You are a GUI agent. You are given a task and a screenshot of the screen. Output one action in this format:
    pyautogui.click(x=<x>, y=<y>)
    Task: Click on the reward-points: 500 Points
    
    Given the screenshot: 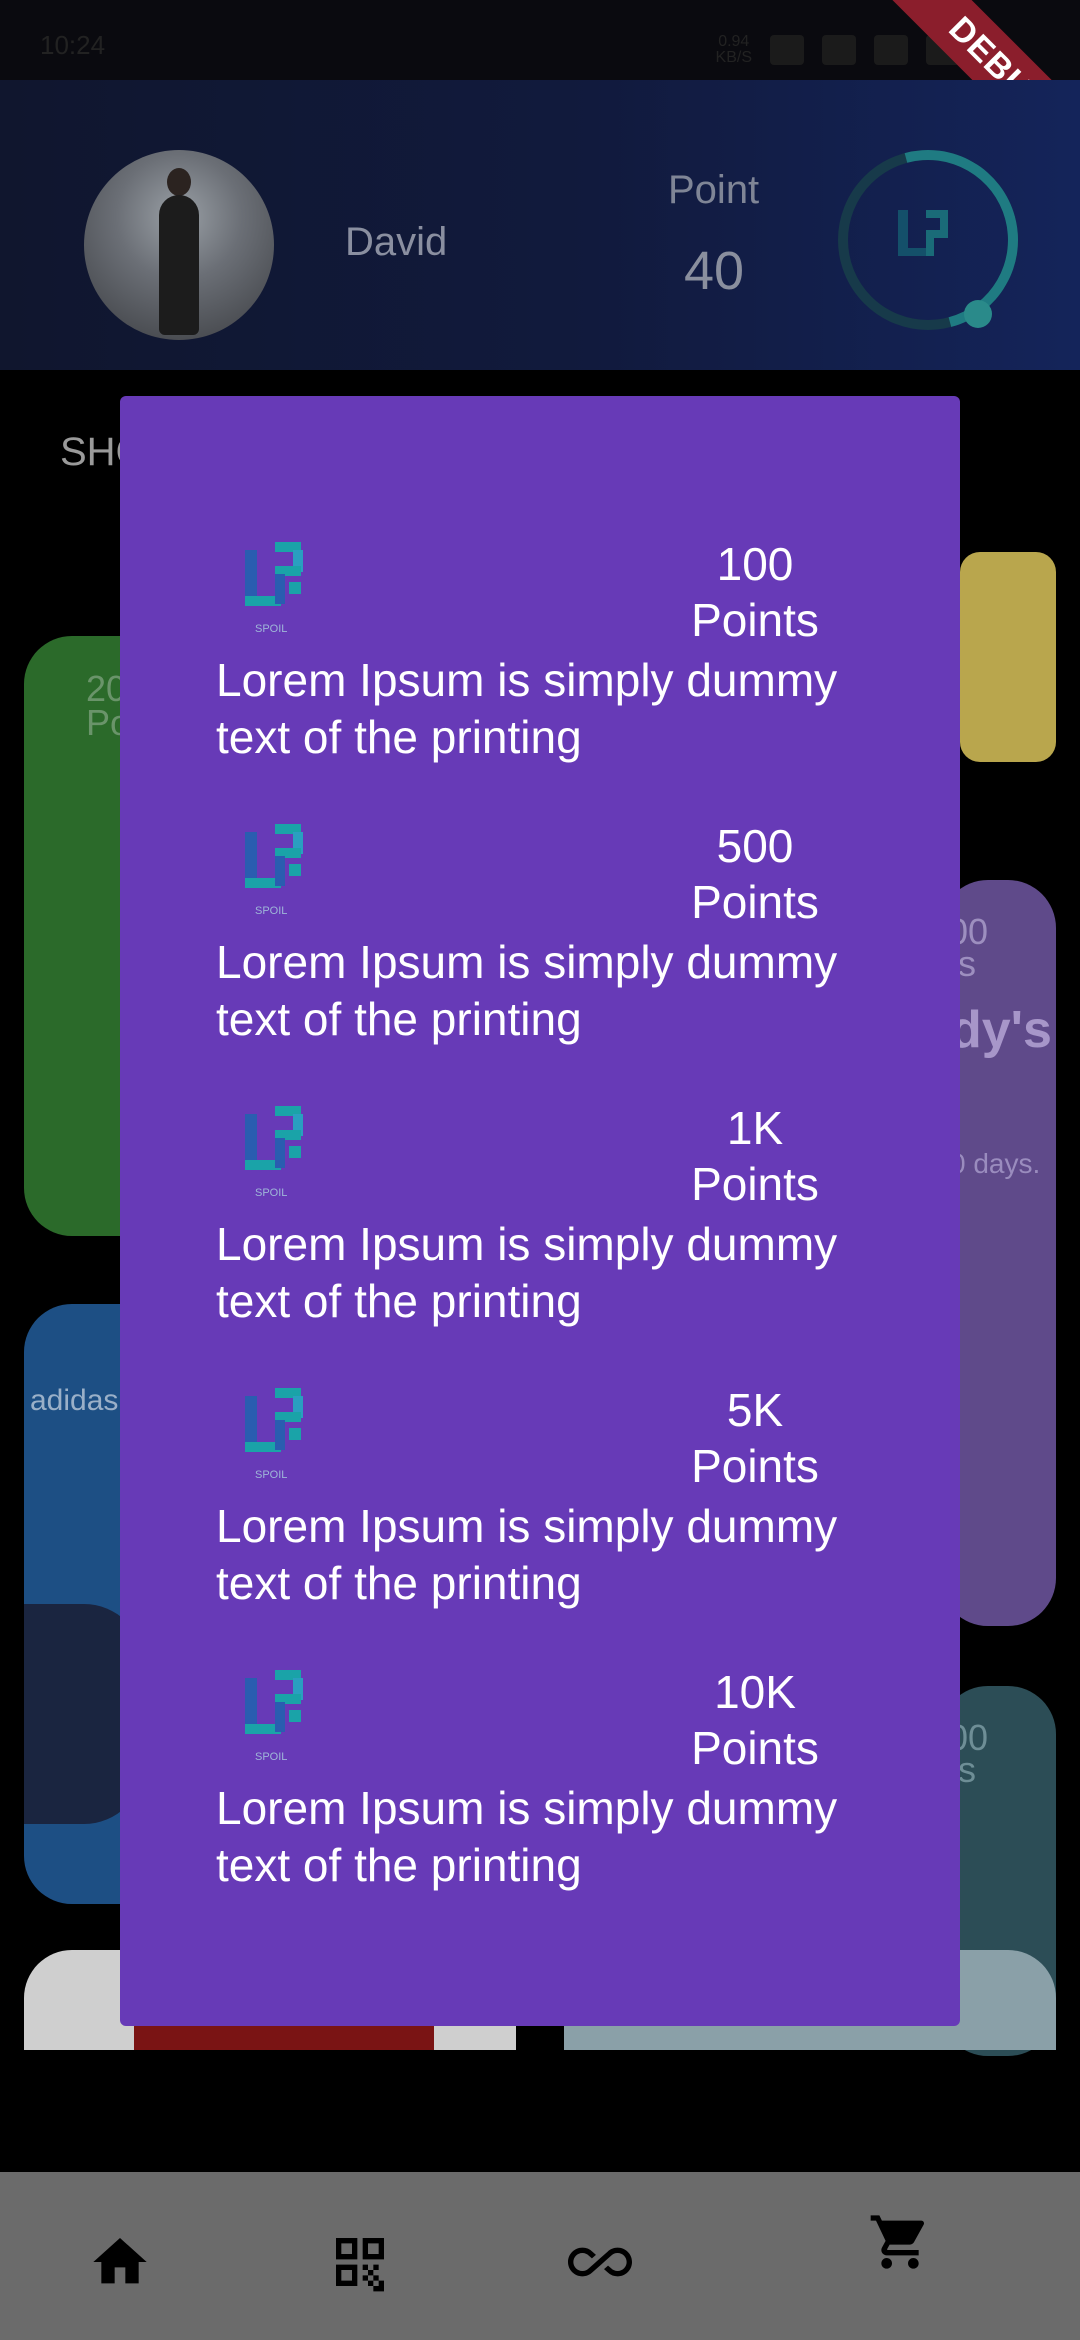 What is the action you would take?
    pyautogui.click(x=755, y=874)
    